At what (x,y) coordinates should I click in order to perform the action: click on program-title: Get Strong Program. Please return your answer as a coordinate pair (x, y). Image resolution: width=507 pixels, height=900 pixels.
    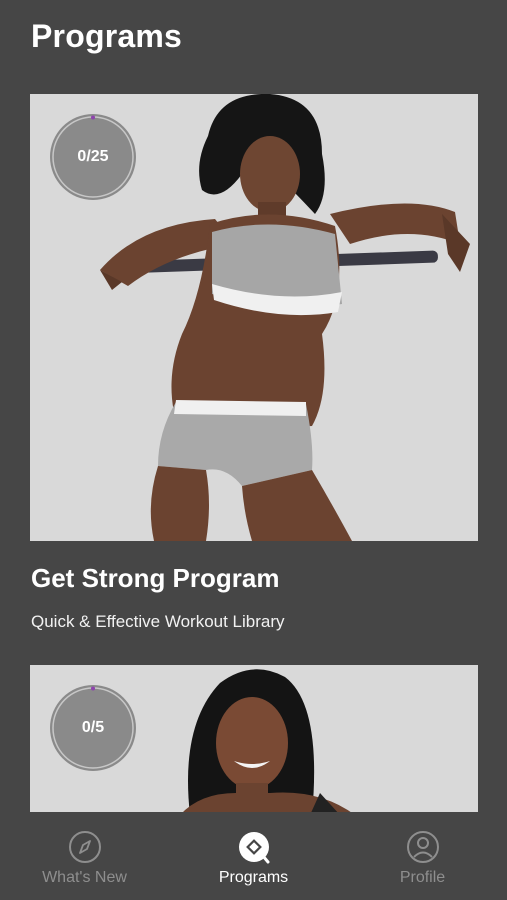
    Looking at the image, I should click on (155, 578).